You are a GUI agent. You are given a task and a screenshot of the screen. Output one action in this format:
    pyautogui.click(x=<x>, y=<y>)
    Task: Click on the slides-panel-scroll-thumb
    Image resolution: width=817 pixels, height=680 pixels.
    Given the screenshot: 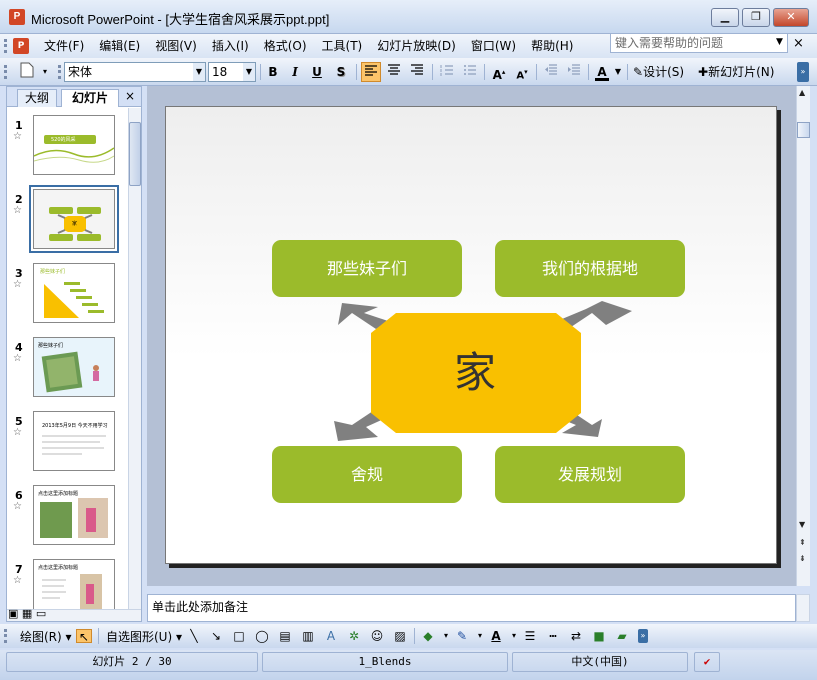 What is the action you would take?
    pyautogui.click(x=135, y=154)
    